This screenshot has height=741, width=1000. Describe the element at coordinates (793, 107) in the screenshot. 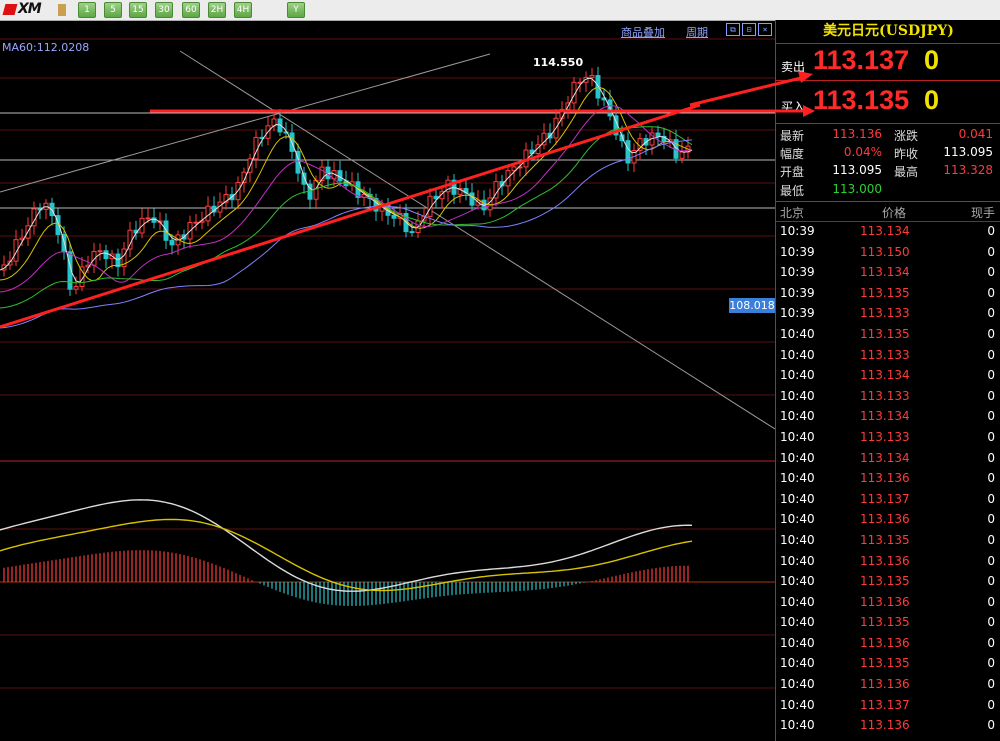

I see `buy-label: 买入` at that location.